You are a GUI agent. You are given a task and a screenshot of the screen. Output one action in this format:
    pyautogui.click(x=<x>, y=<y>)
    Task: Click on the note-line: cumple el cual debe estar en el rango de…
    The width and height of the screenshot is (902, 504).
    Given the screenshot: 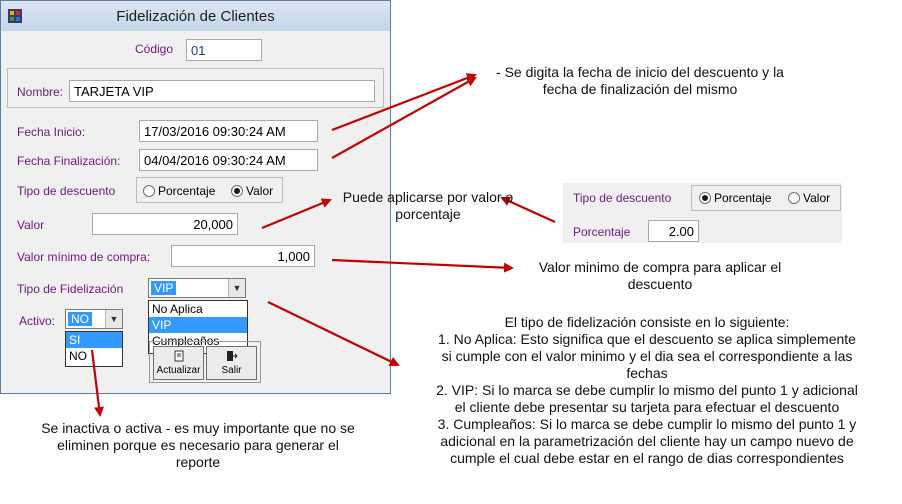 What is the action you would take?
    pyautogui.click(x=647, y=458)
    